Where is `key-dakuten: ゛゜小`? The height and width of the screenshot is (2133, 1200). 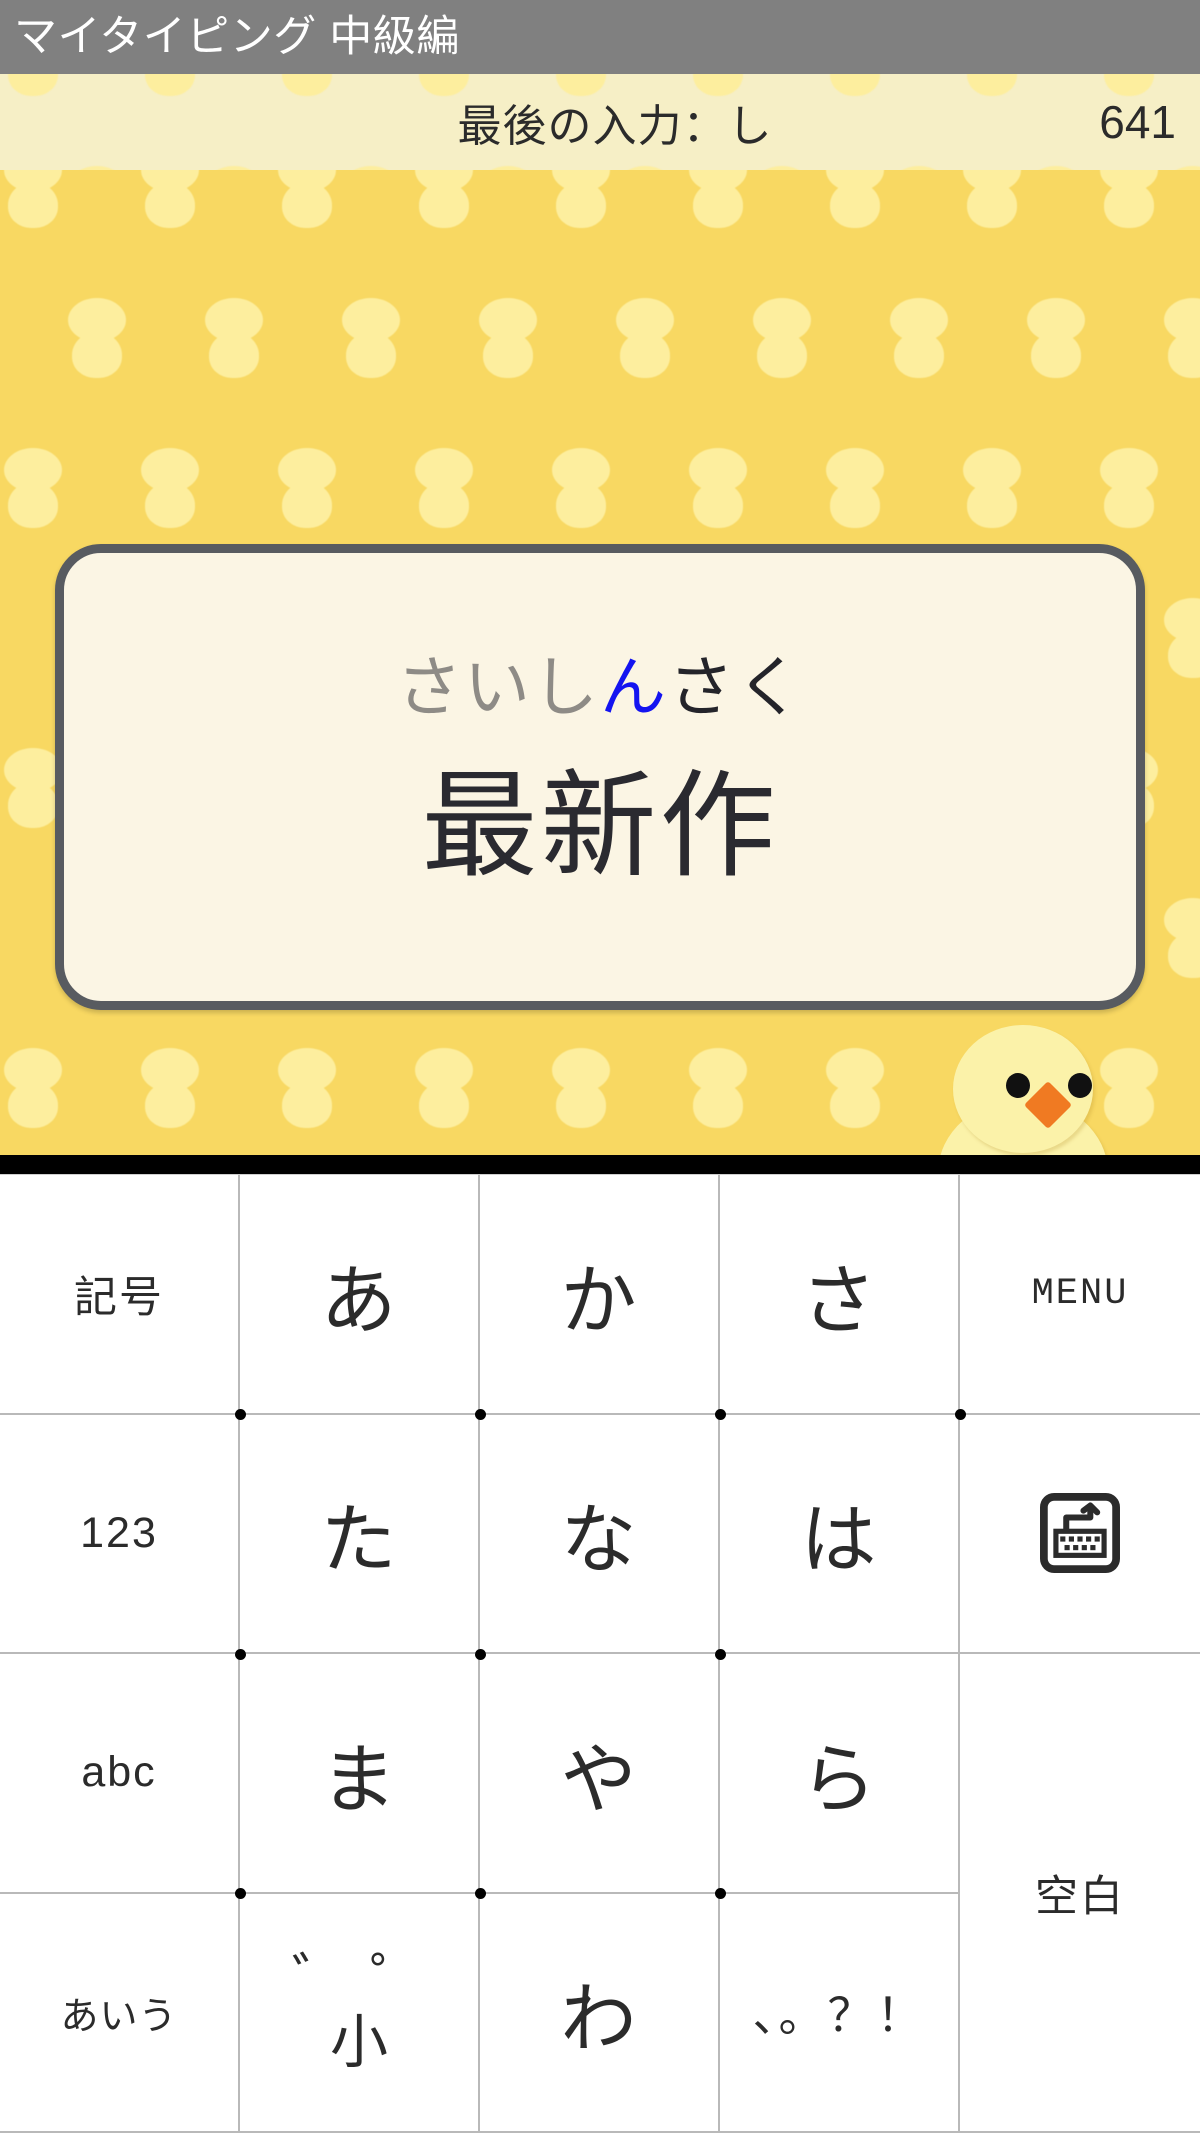 key-dakuten: ゛゜小 is located at coordinates (360, 2013).